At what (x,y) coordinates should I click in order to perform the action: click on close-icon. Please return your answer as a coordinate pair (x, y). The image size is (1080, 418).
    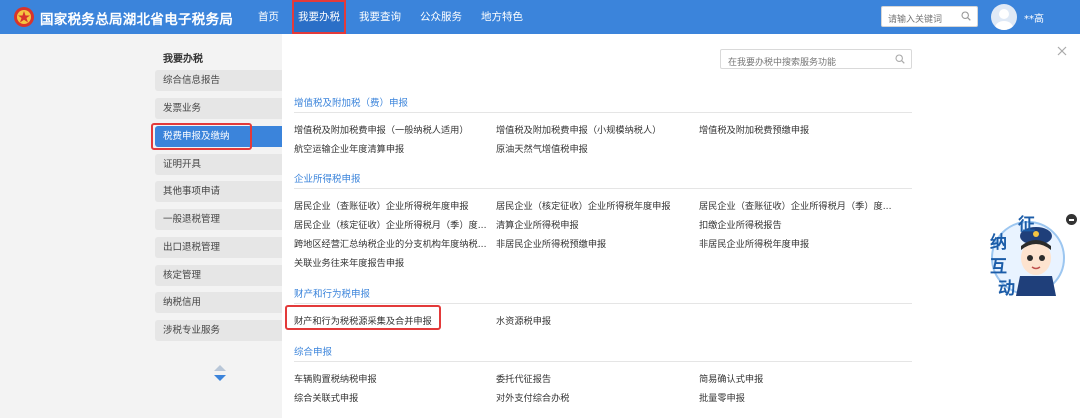
    Looking at the image, I should click on (1062, 51).